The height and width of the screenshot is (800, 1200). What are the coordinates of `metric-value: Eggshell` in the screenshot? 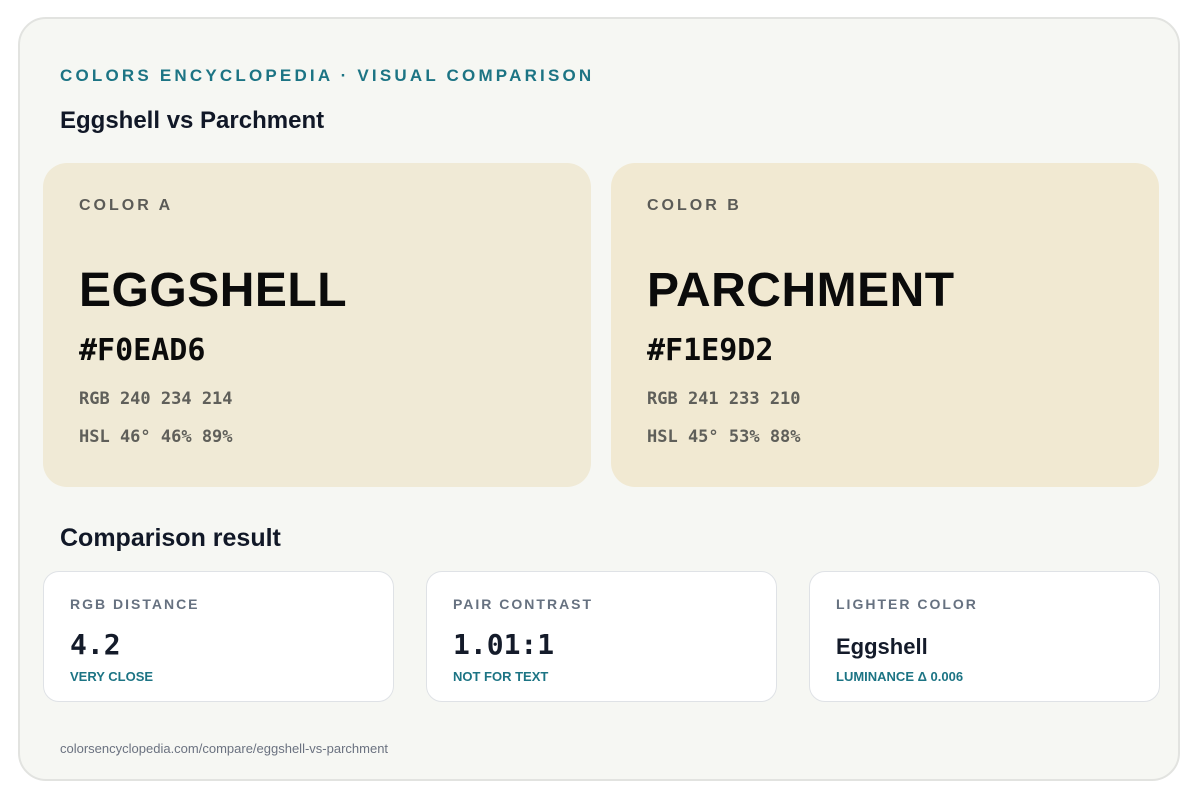 It's located at (882, 646).